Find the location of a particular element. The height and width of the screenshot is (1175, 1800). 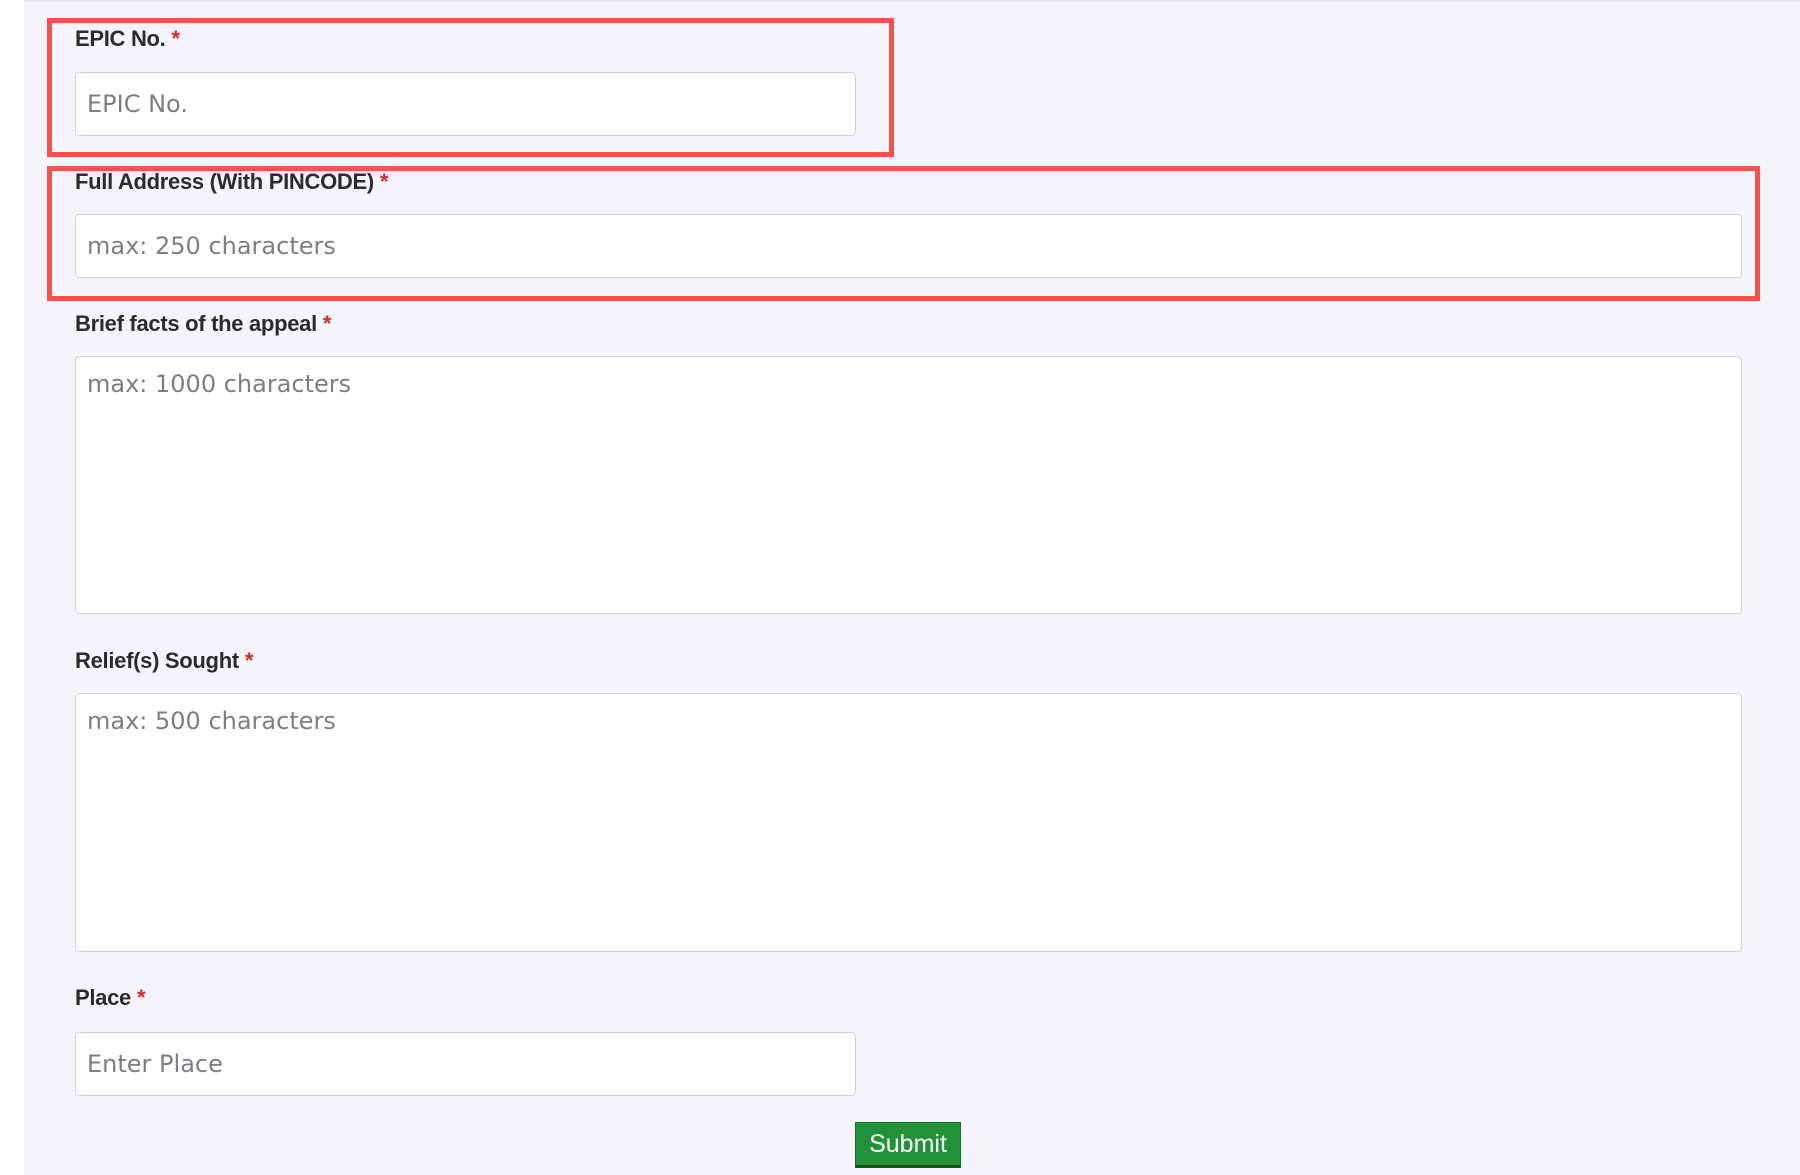

relief-label-text: Relief(s) Sought is located at coordinates (157, 660).